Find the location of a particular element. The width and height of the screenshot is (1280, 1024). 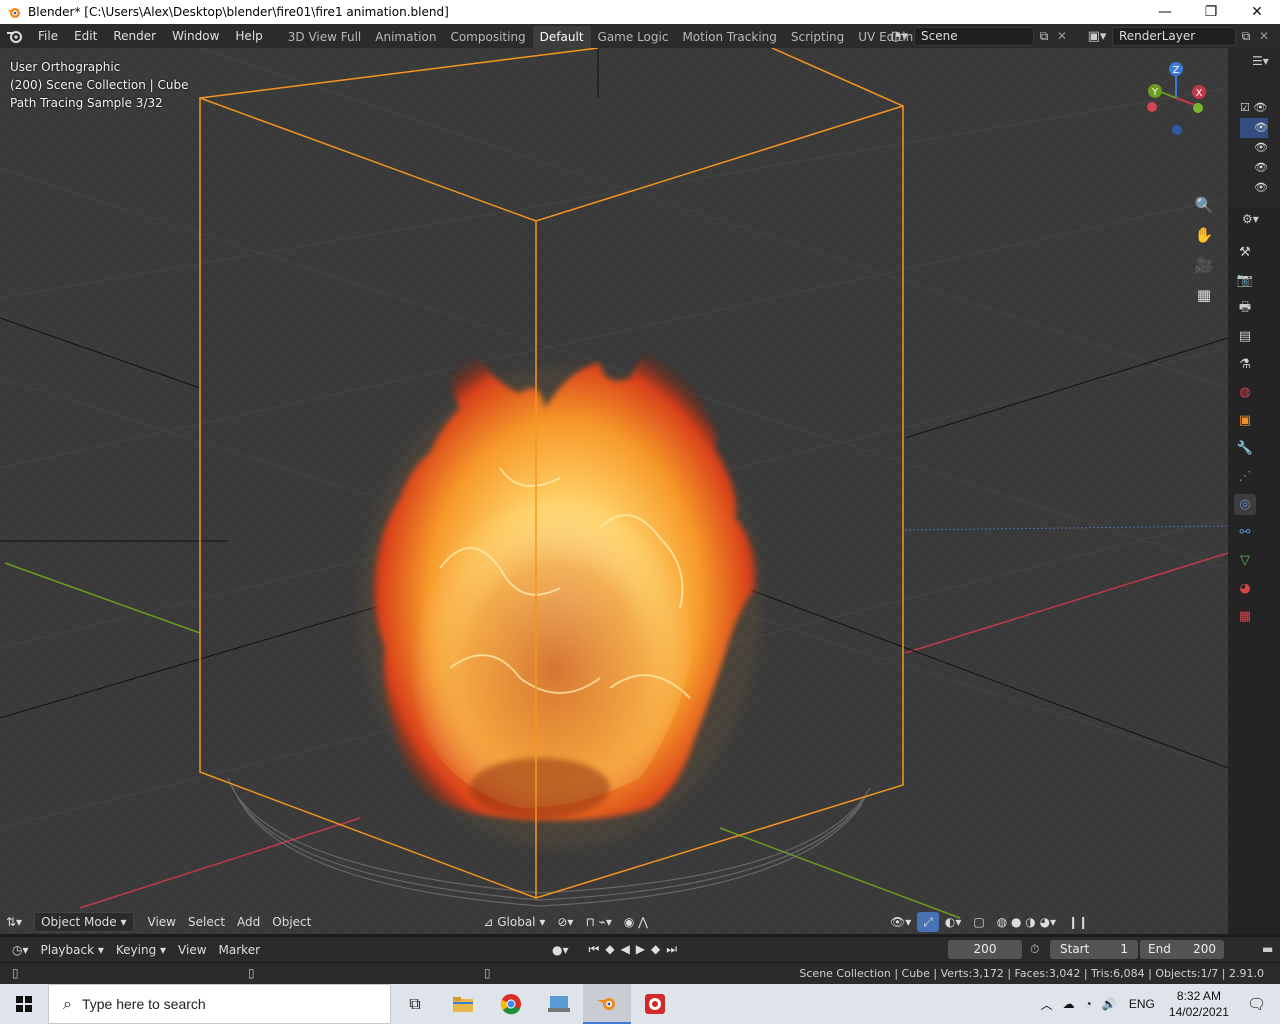

menu-object: Object is located at coordinates (291, 922).